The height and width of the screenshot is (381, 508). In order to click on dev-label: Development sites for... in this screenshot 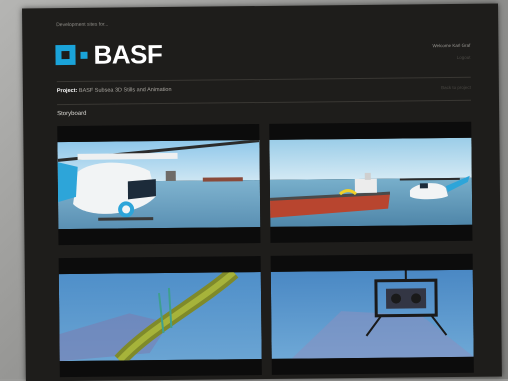, I will do `click(82, 25)`.